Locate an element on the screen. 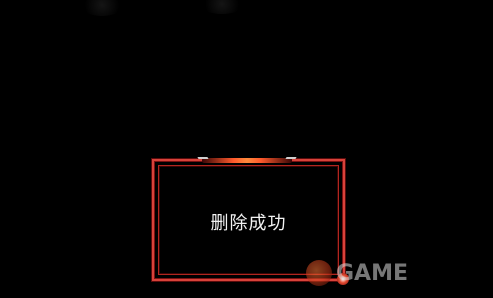 Image resolution: width=493 pixels, height=298 pixels. dialog-message: 删除成功 is located at coordinates (248, 223).